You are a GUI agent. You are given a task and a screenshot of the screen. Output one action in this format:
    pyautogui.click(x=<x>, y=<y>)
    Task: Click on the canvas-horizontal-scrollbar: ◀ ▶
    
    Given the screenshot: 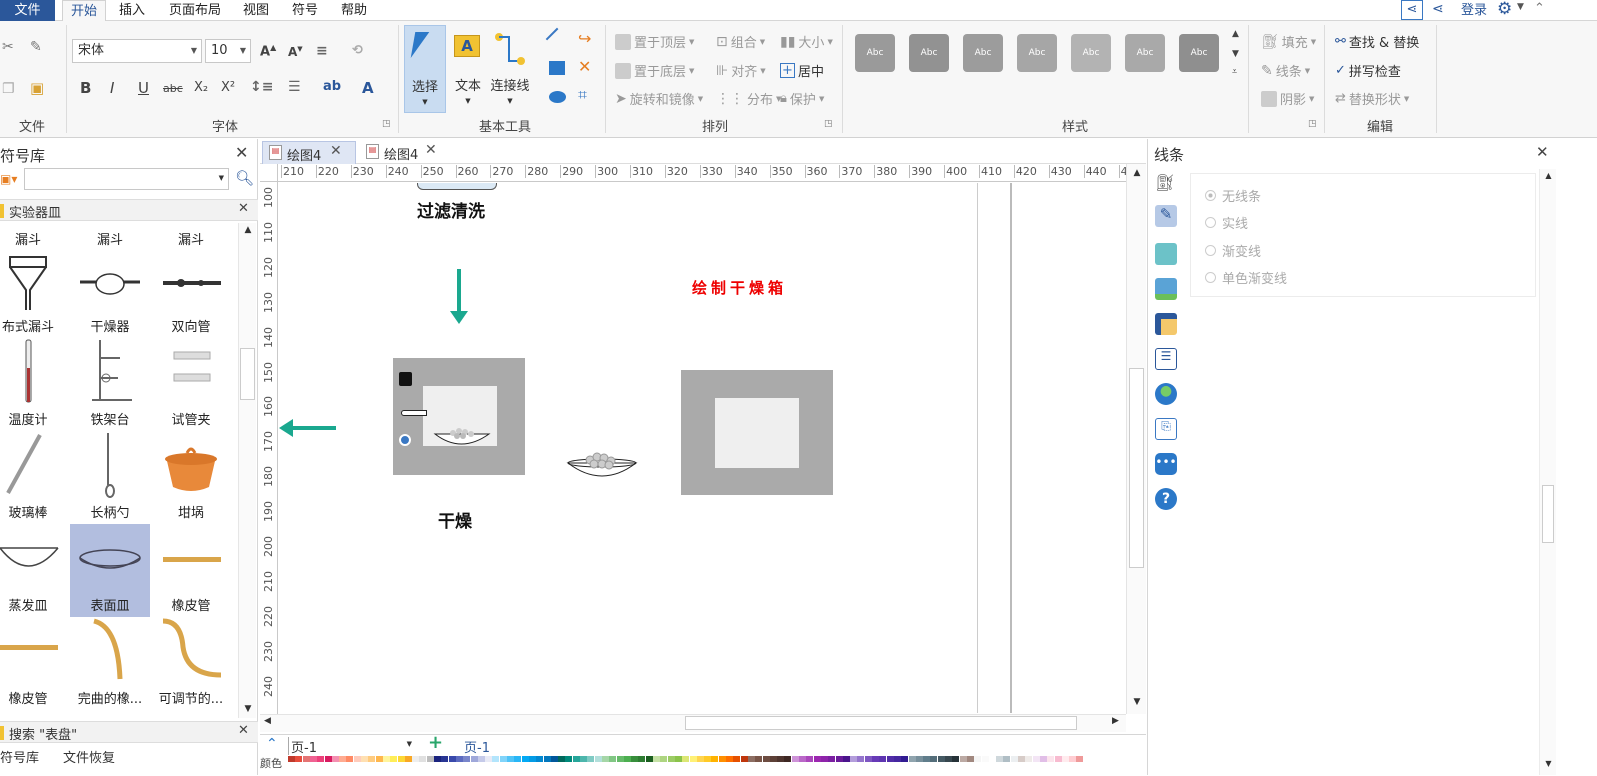 What is the action you would take?
    pyautogui.click(x=693, y=723)
    